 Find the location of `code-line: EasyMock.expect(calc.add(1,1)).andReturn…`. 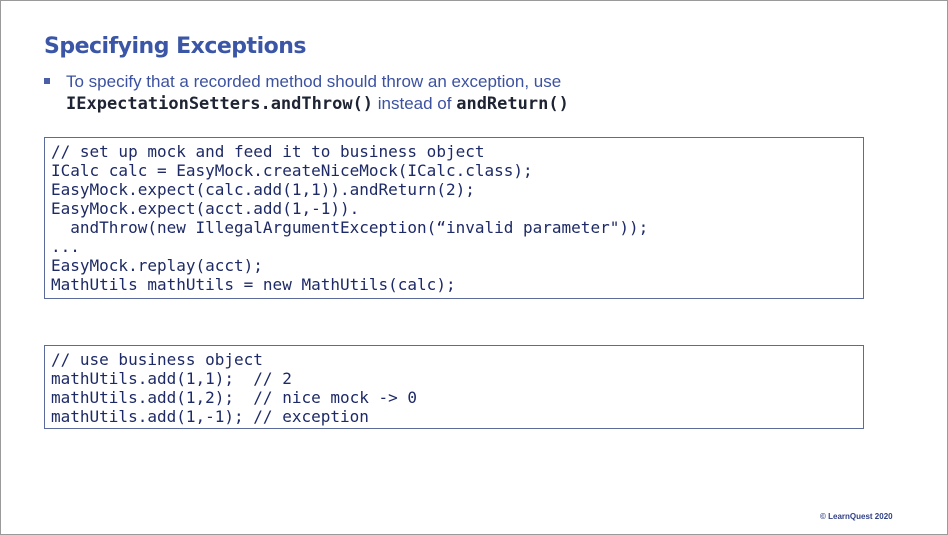

code-line: EasyMock.expect(calc.add(1,1)).andReturn… is located at coordinates (263, 189).